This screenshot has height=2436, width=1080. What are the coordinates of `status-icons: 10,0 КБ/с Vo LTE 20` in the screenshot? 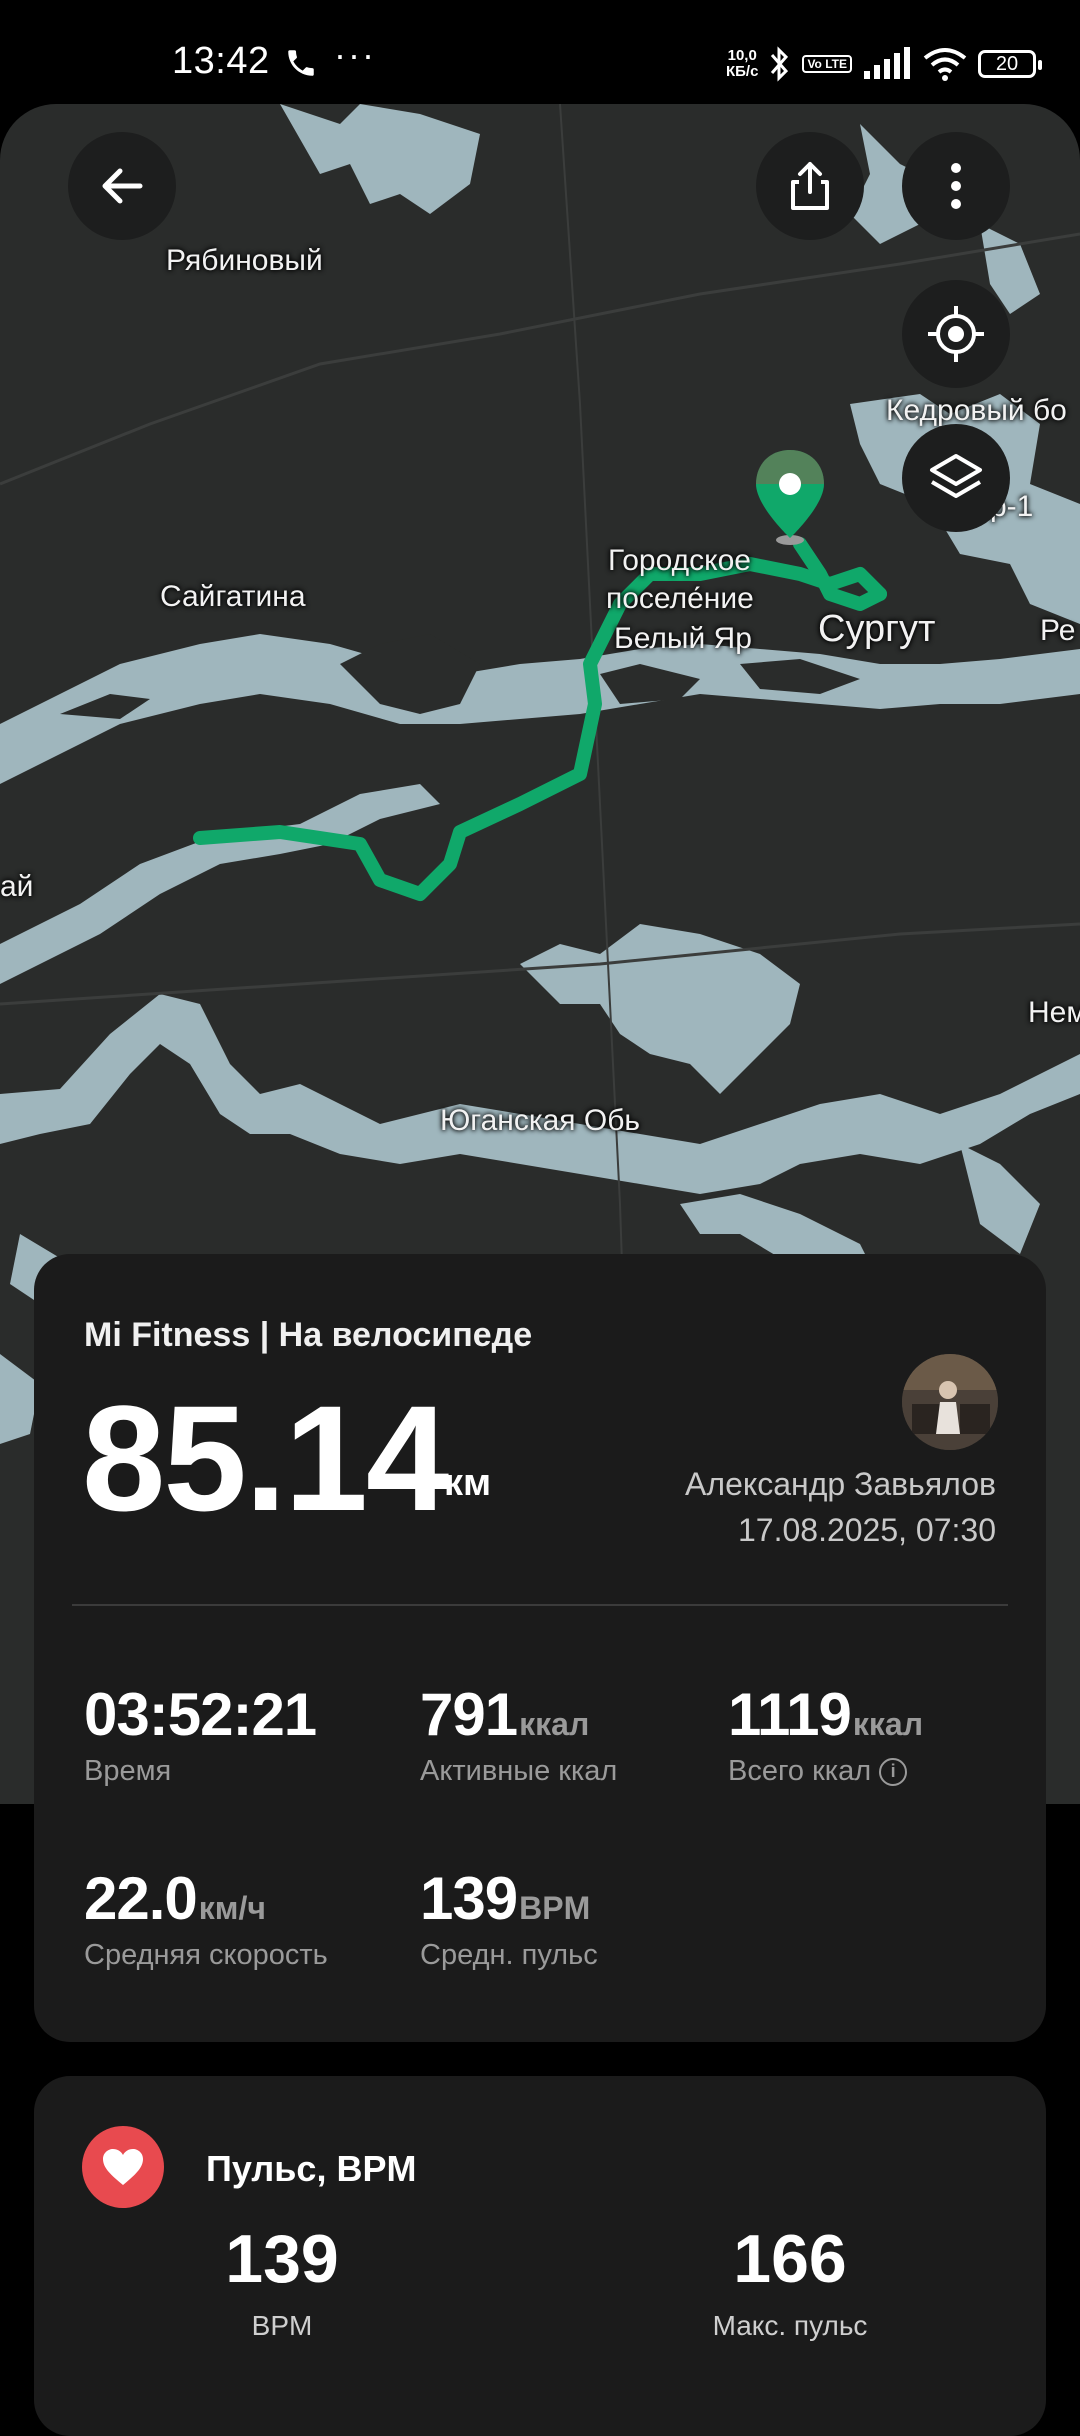 It's located at (884, 64).